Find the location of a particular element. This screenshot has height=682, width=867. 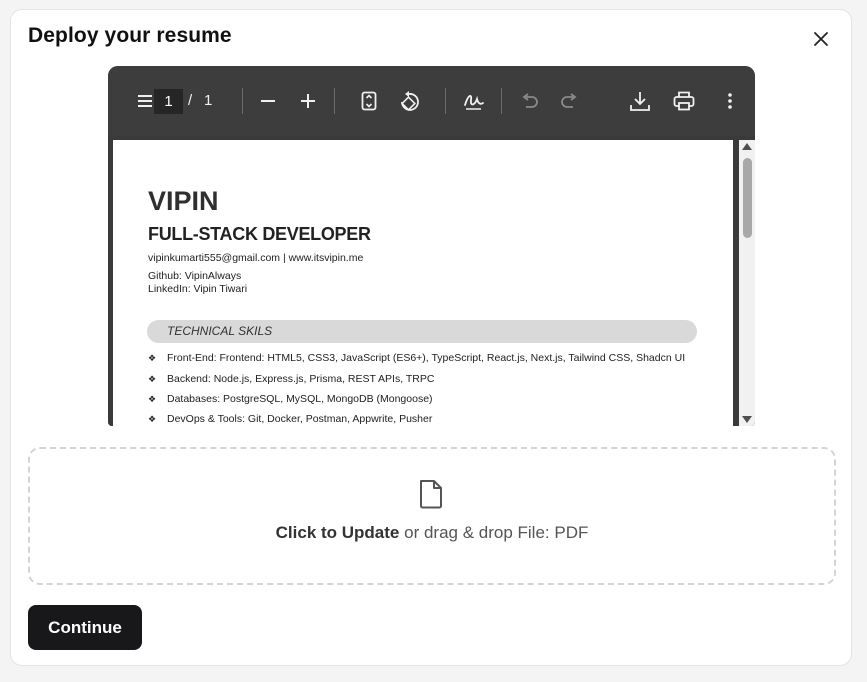

resume-role: FULL-STACK DEVELOPER is located at coordinates (259, 234).